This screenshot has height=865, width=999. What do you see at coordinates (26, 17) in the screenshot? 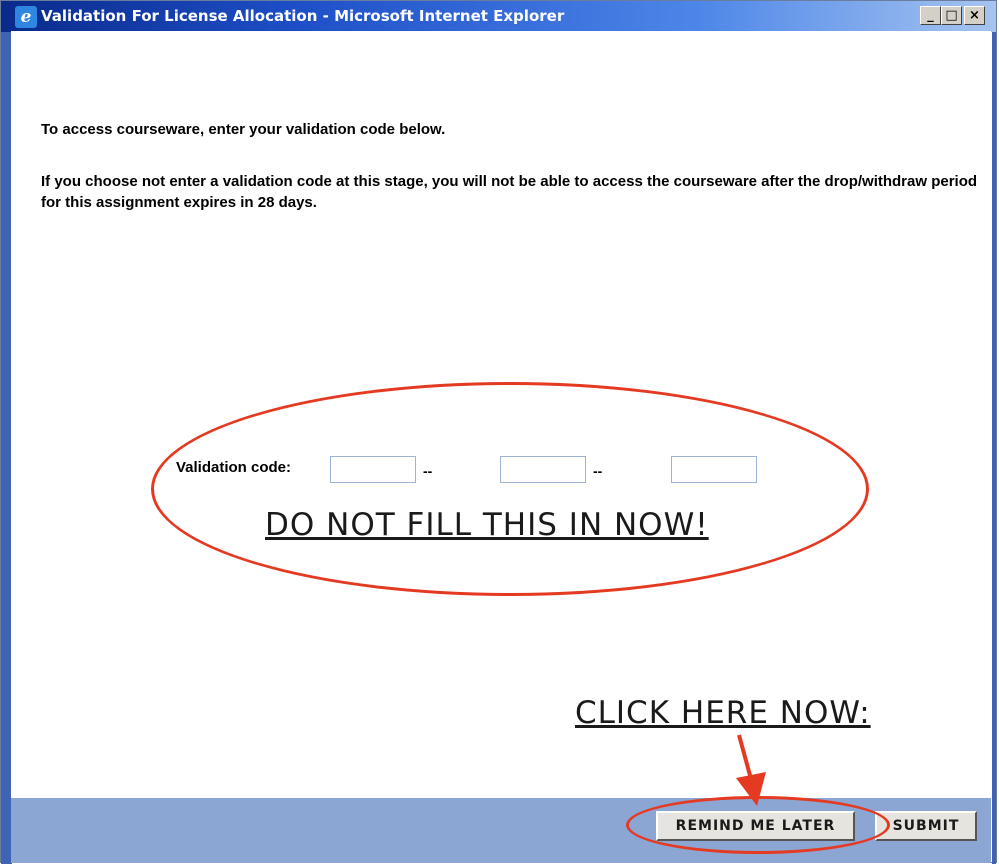
I see `internet-explorer-icon: e` at bounding box center [26, 17].